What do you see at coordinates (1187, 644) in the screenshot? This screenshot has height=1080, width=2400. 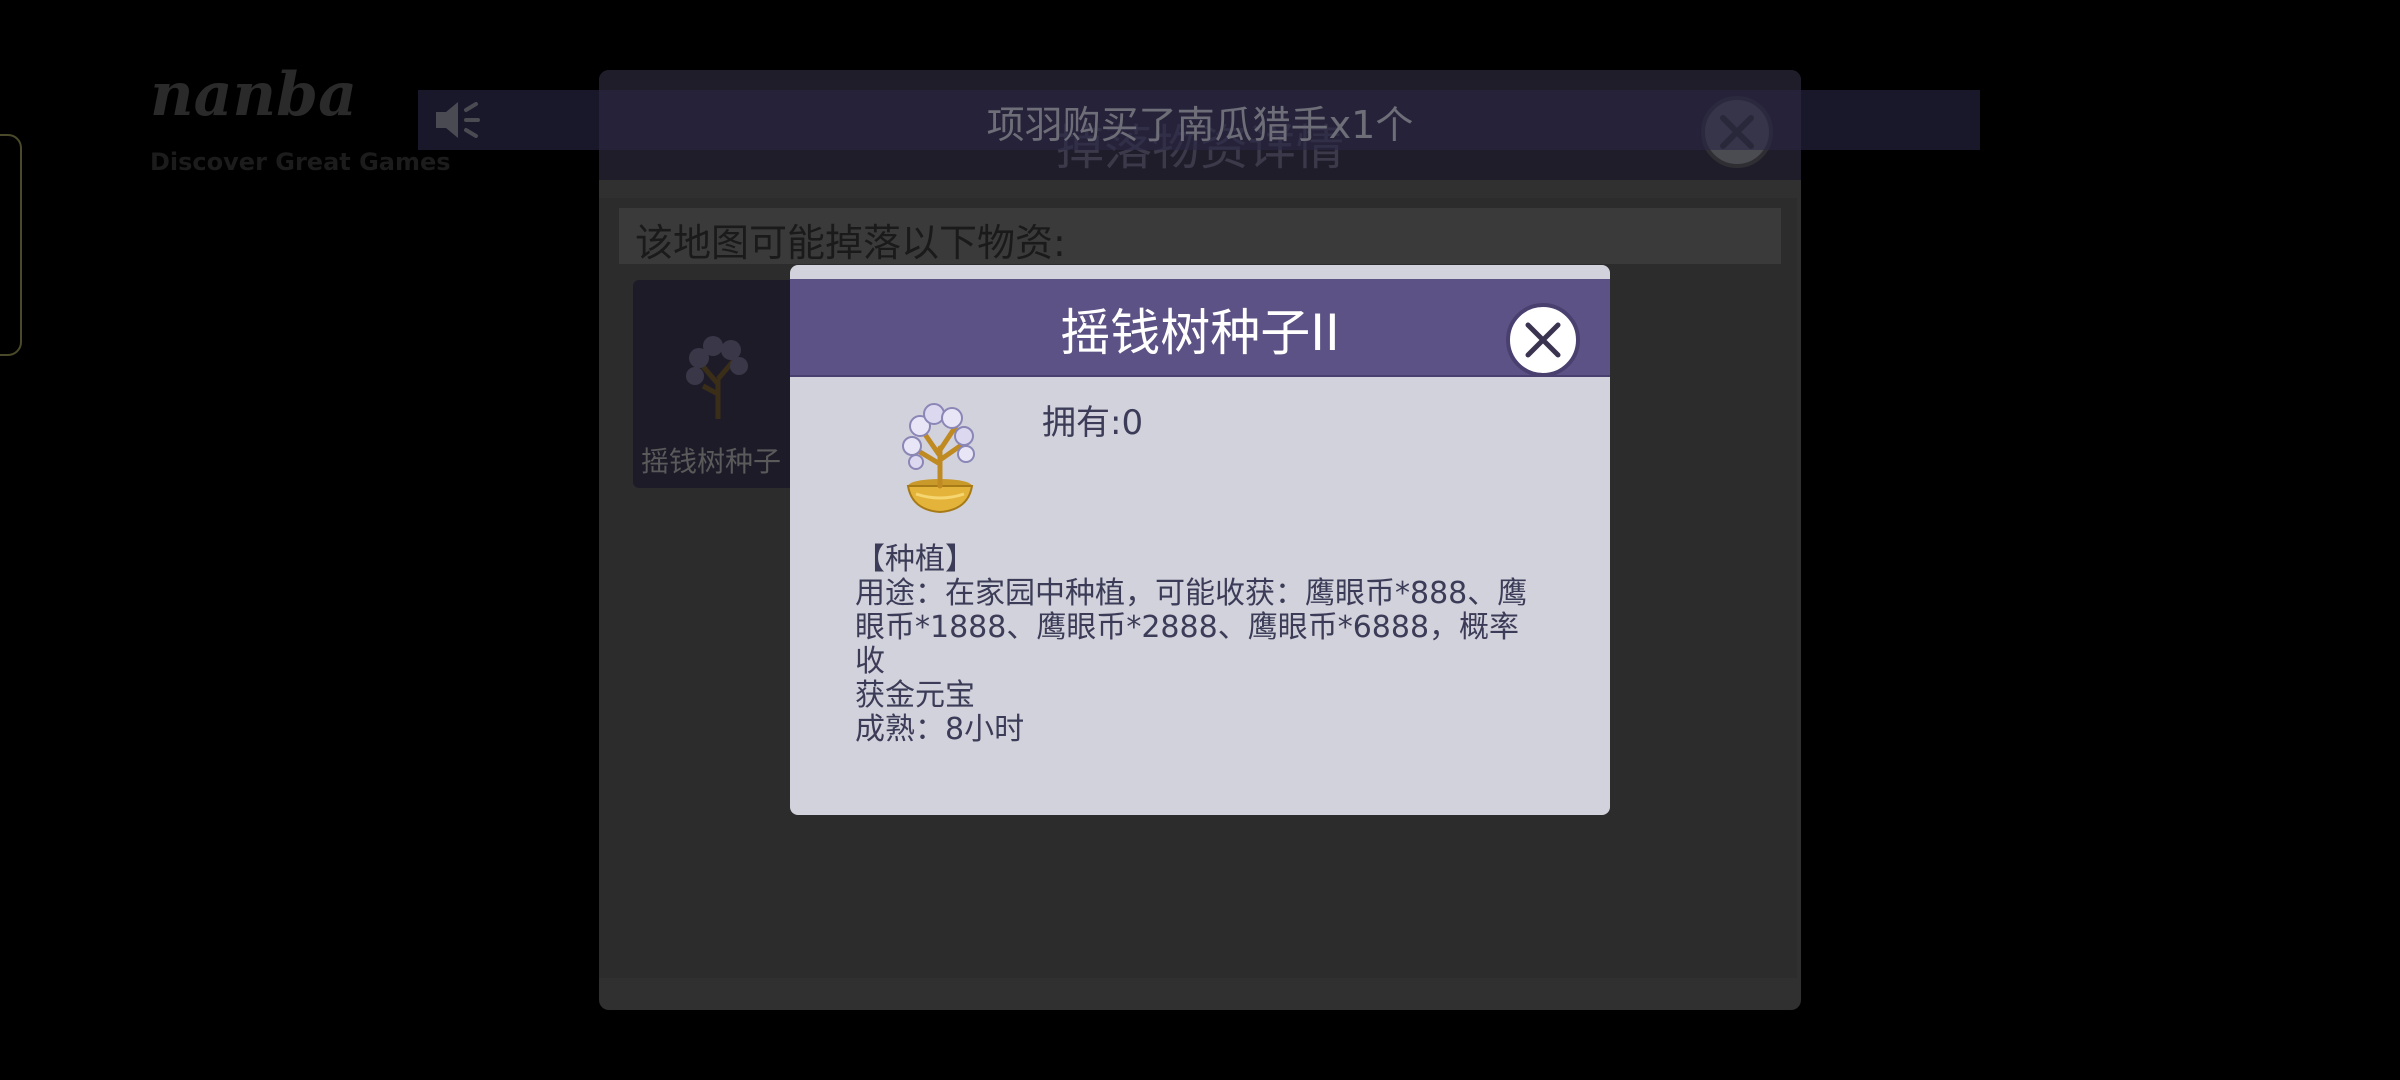 I see `item-usage-line: 眼币*1888、鹰眼币*2888、鹰眼币*6888，概率收` at bounding box center [1187, 644].